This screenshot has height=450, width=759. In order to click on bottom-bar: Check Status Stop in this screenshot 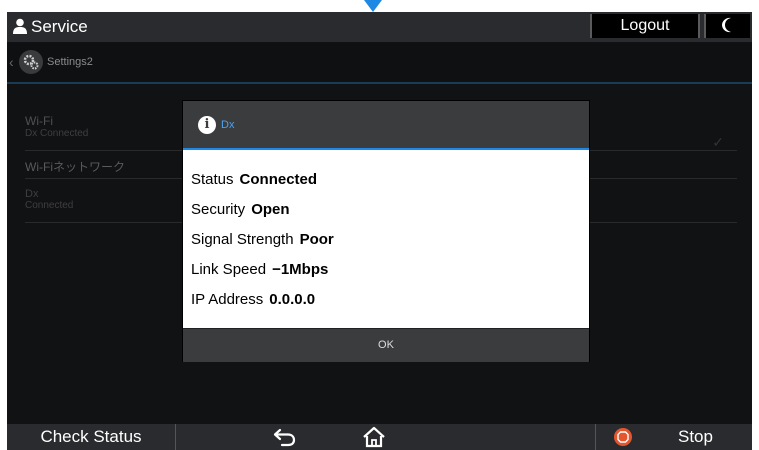, I will do `click(379, 437)`.